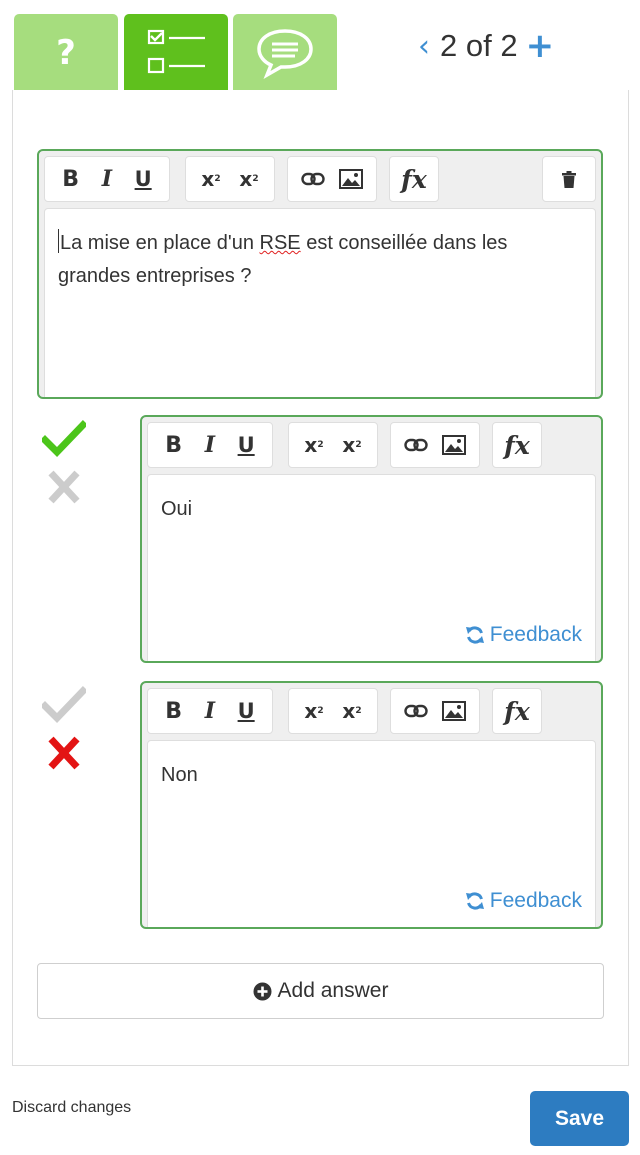 The image size is (640, 1155). I want to click on delete-group, so click(569, 179).